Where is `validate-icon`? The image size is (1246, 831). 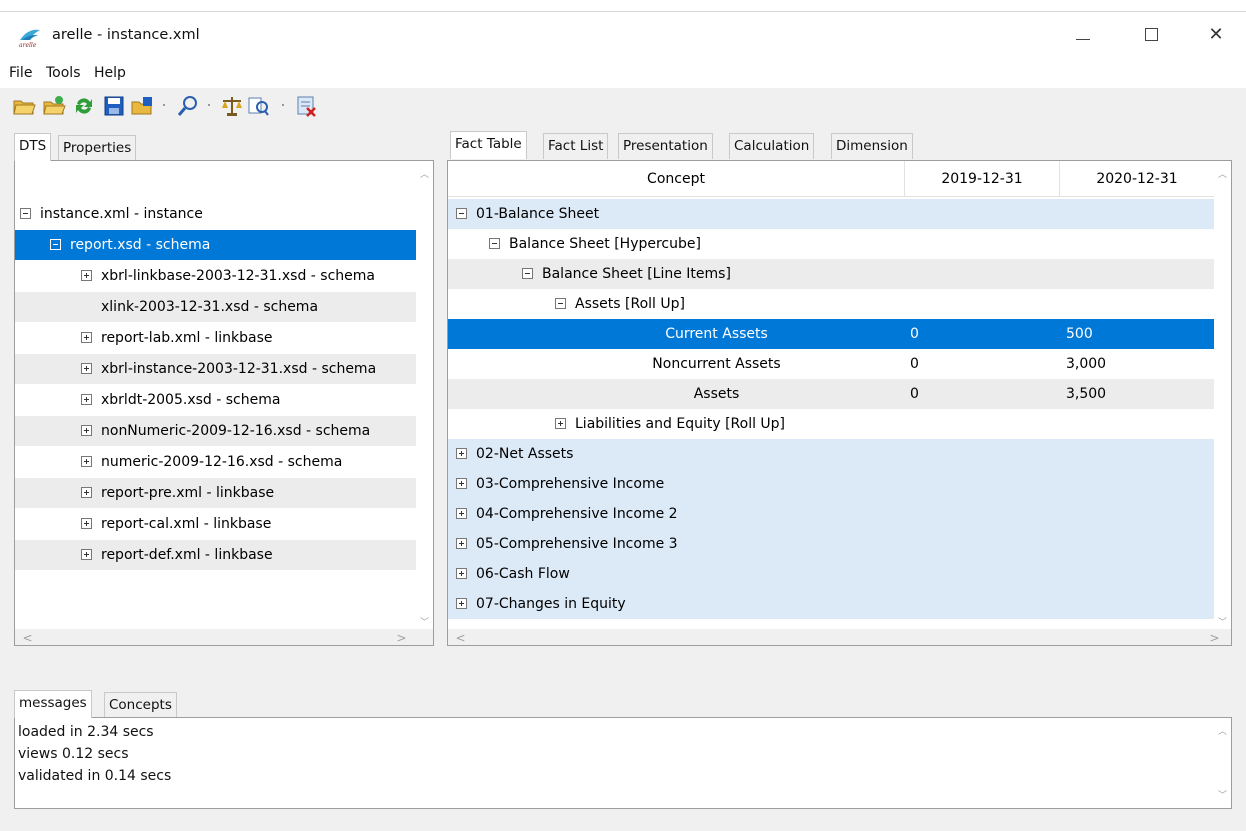 validate-icon is located at coordinates (232, 106).